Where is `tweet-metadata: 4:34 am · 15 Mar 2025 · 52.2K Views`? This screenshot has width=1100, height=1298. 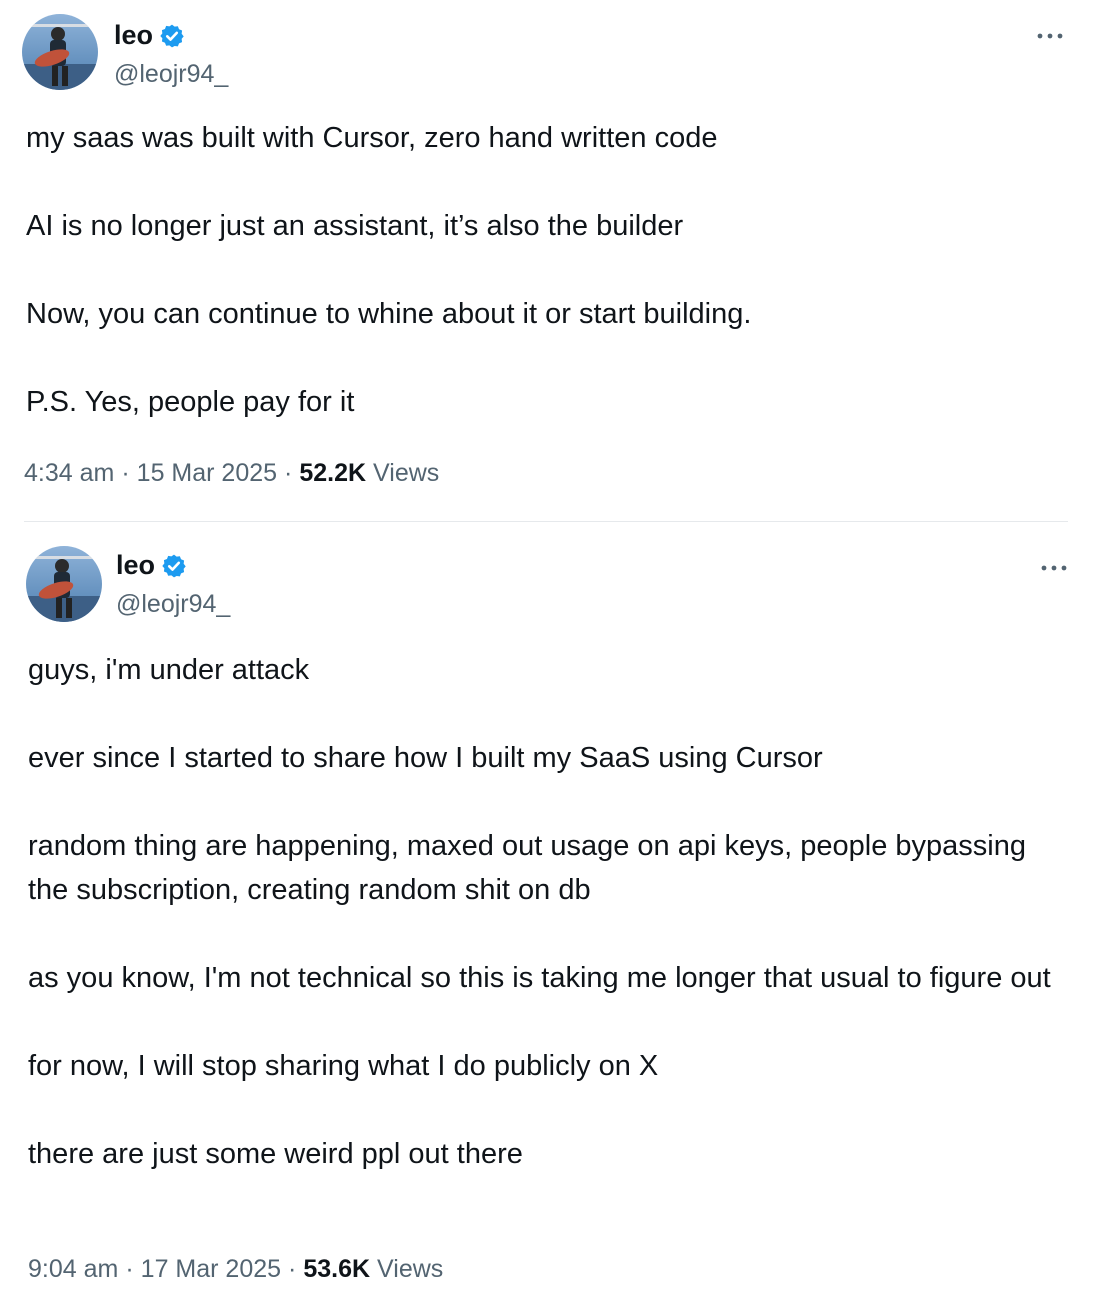
tweet-metadata: 4:34 am · 15 Mar 2025 · 52.2K Views is located at coordinates (231, 473).